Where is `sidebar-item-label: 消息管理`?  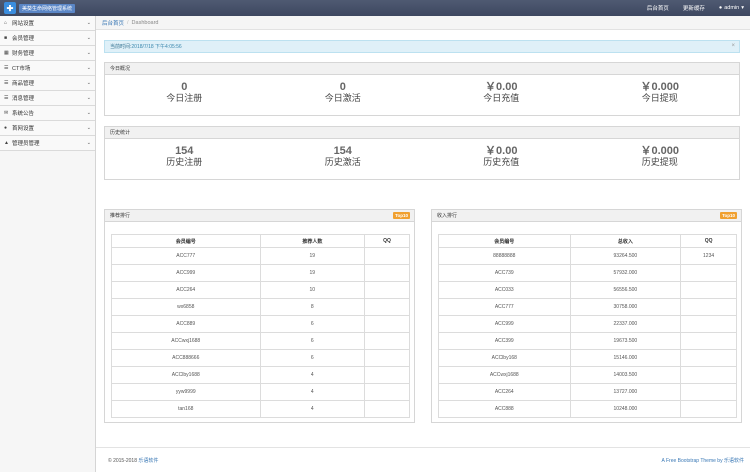
sidebar-item-label: 消息管理 is located at coordinates (23, 99).